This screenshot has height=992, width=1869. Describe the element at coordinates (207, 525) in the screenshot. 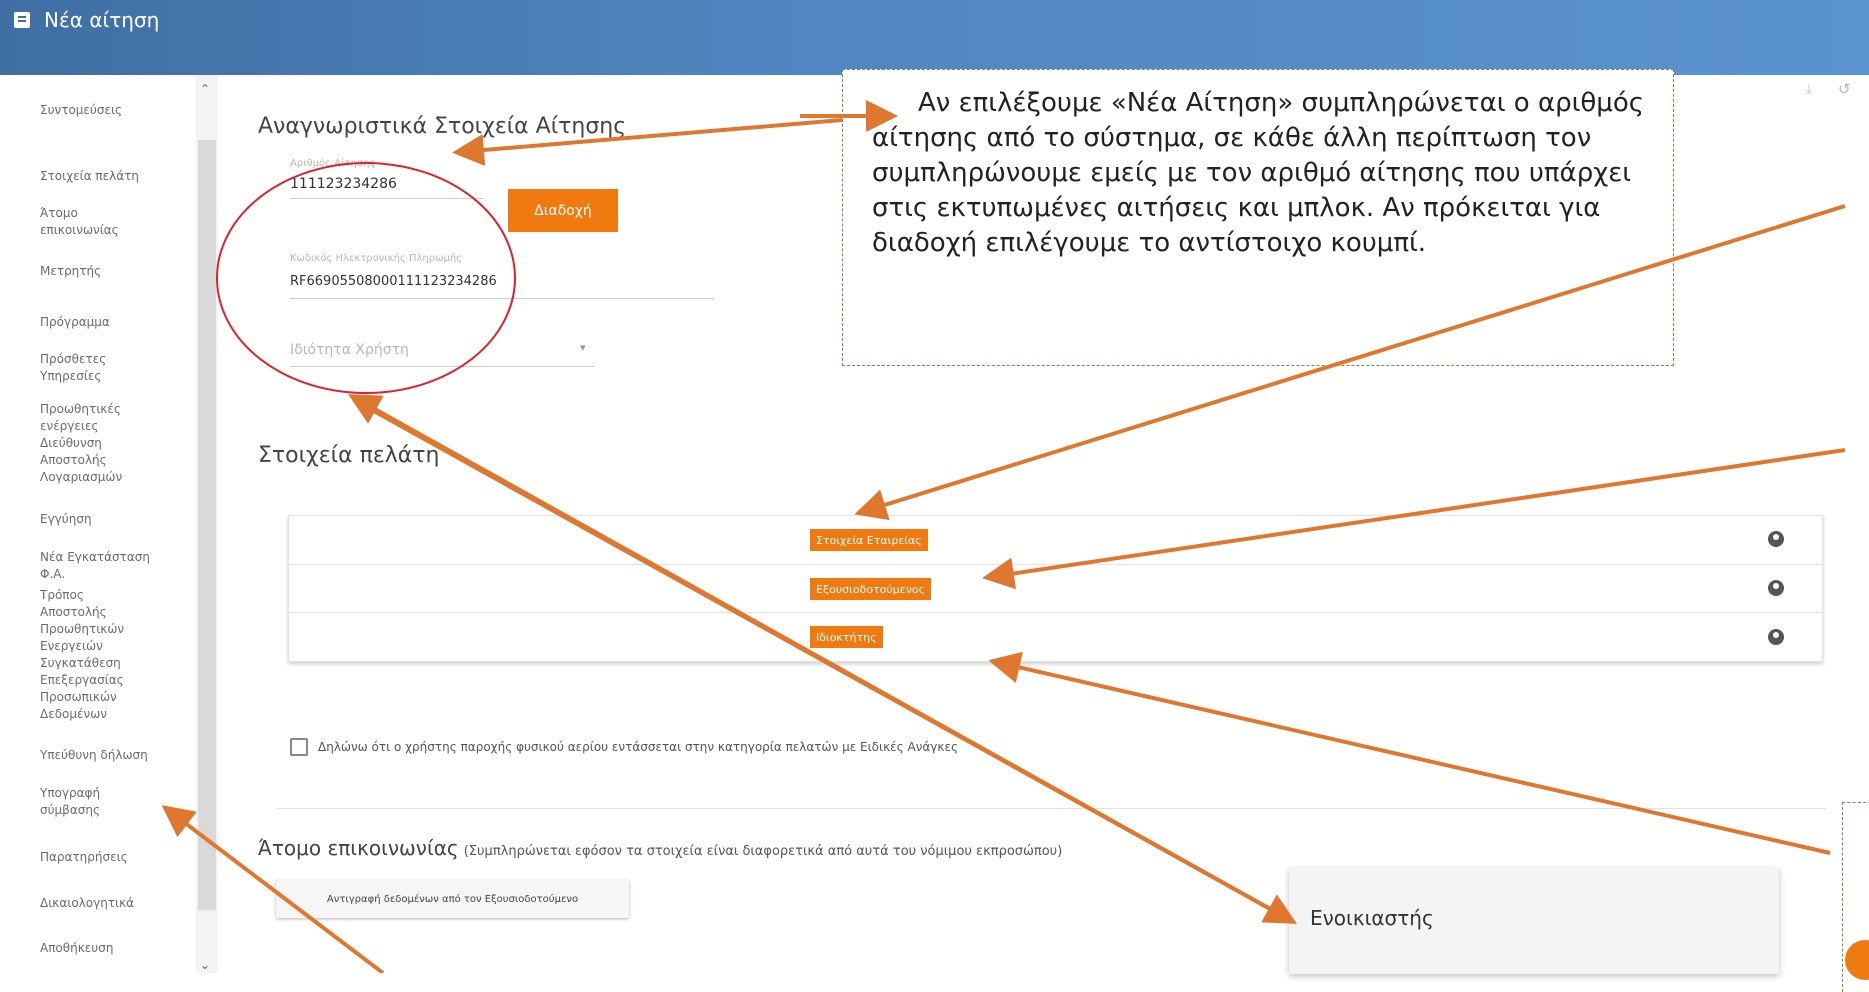

I see `sidebar-scroll-thumb` at that location.